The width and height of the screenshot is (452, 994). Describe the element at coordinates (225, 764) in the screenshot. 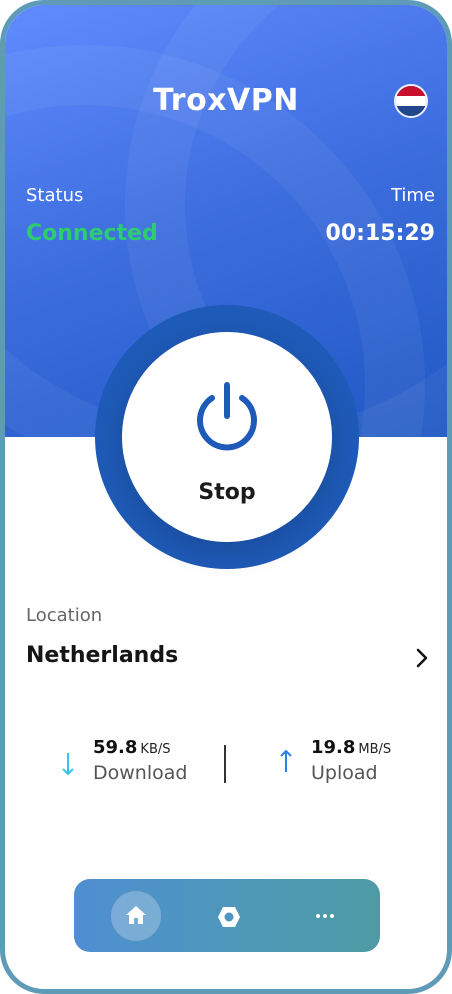

I see `stats-divider` at that location.